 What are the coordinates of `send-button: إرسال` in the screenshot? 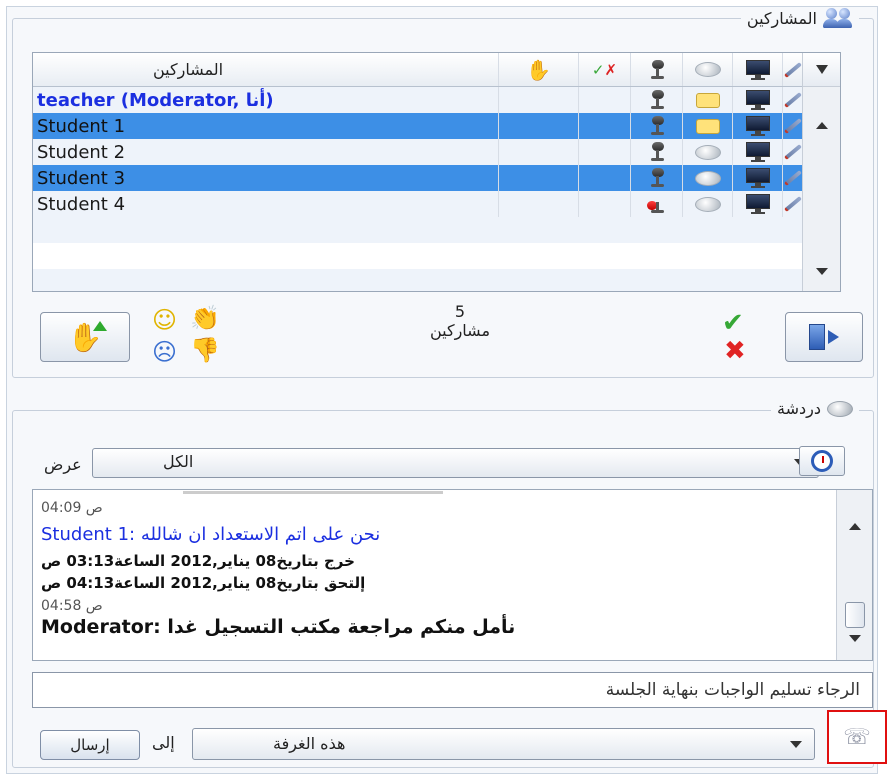 It's located at (90, 745).